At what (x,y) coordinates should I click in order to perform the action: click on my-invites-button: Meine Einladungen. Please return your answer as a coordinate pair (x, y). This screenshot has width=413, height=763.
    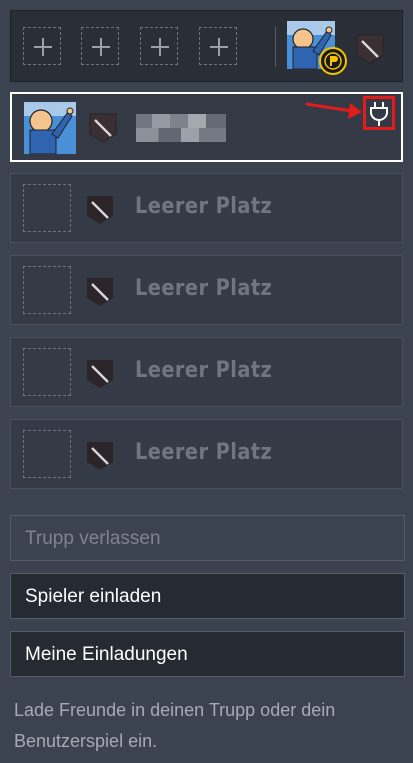
    Looking at the image, I should click on (207, 654).